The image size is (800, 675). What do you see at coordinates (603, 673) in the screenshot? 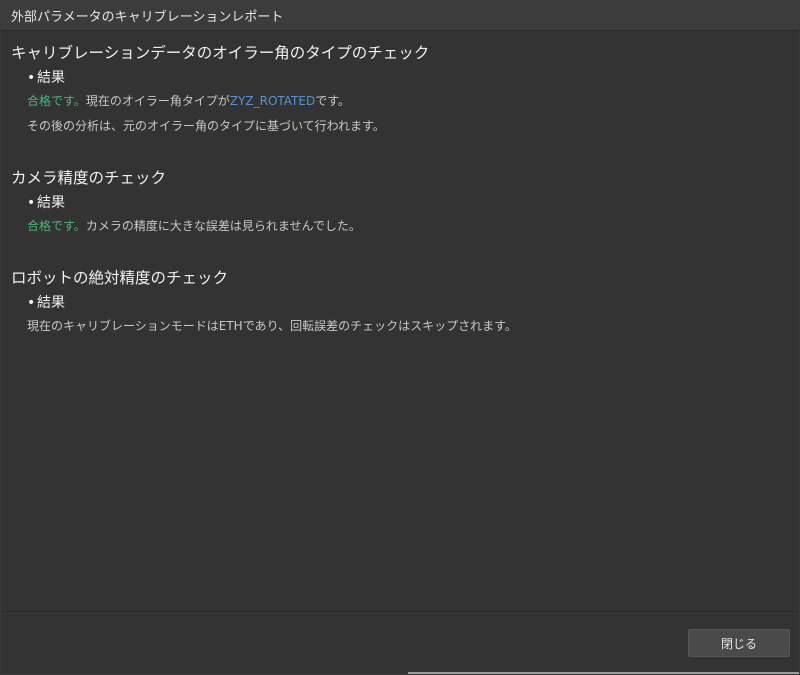
I see `window-bottom-edge` at bounding box center [603, 673].